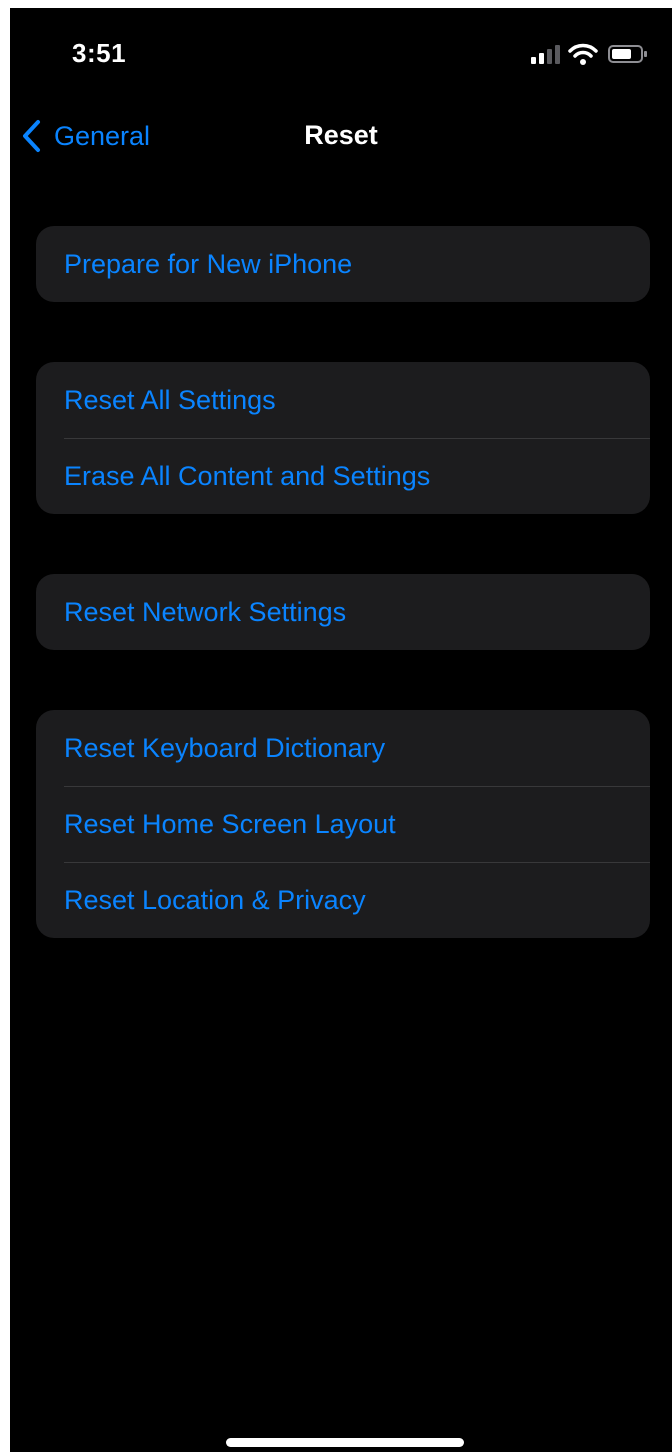  What do you see at coordinates (102, 135) in the screenshot?
I see `back-button-label: General` at bounding box center [102, 135].